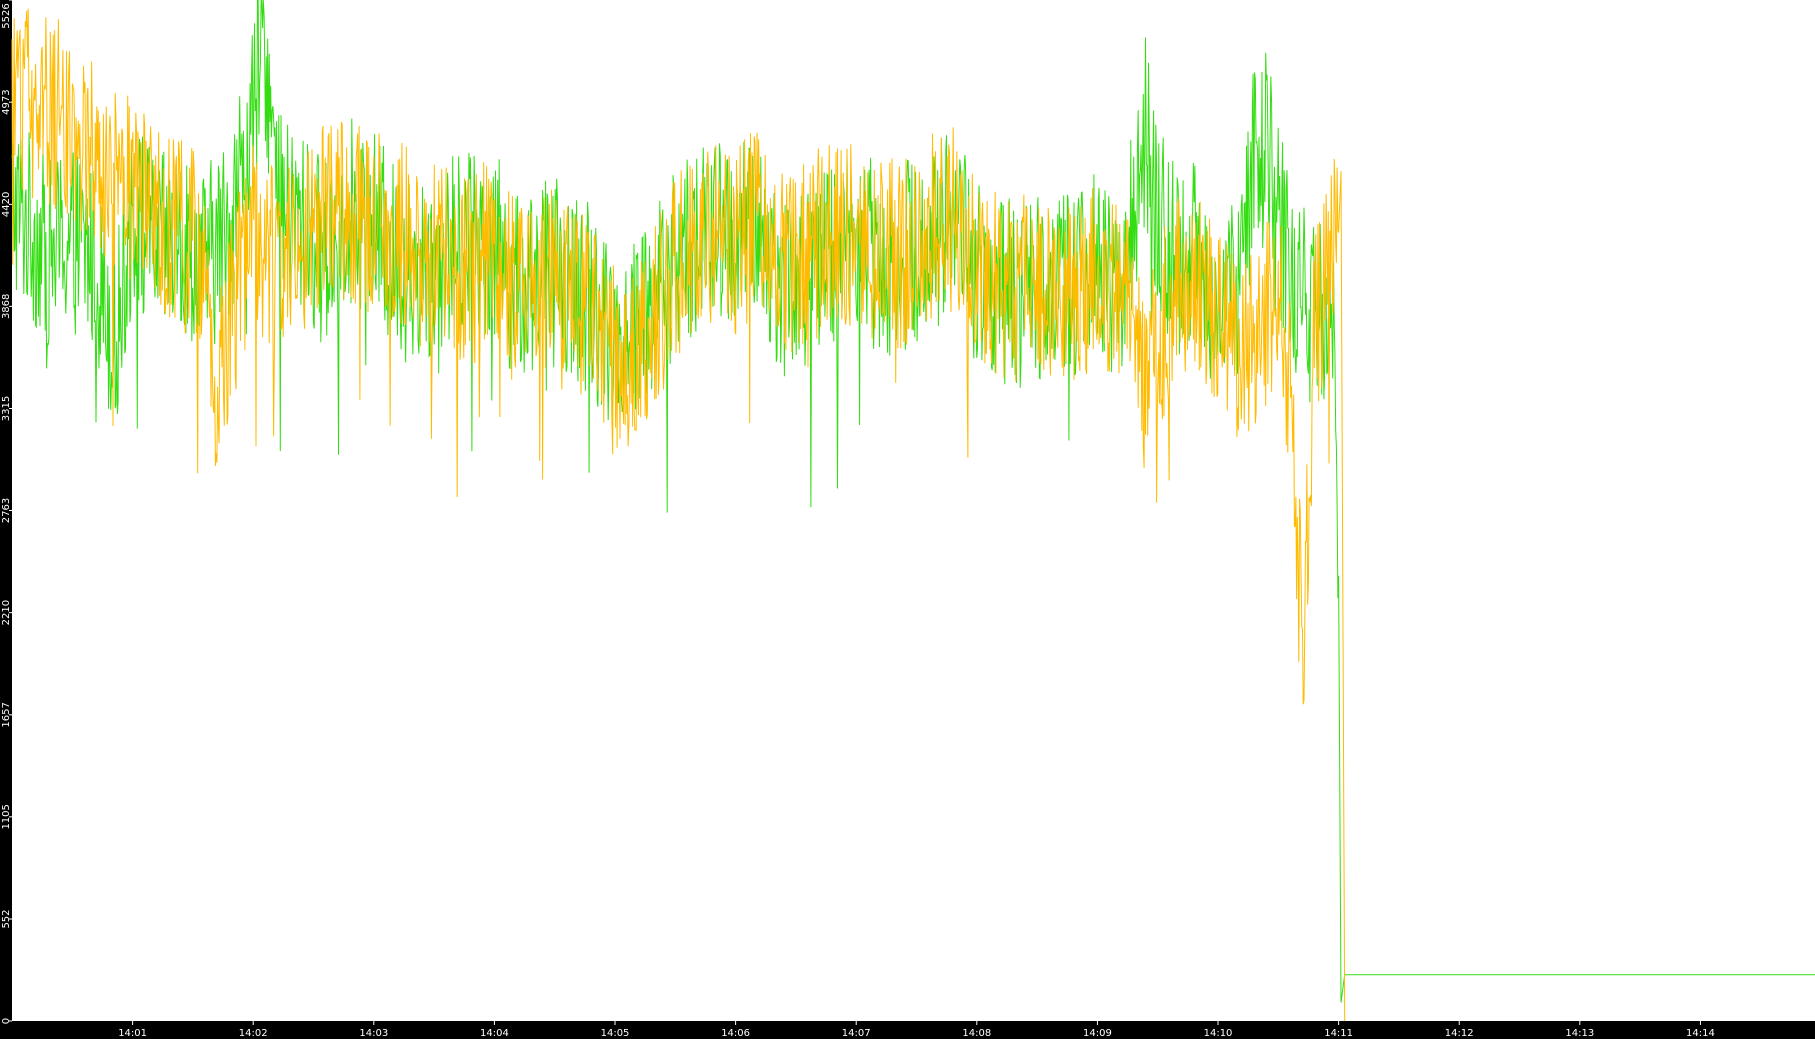 The height and width of the screenshot is (1039, 1815). What do you see at coordinates (373, 1033) in the screenshot?
I see `x-tick-label: 14:03` at bounding box center [373, 1033].